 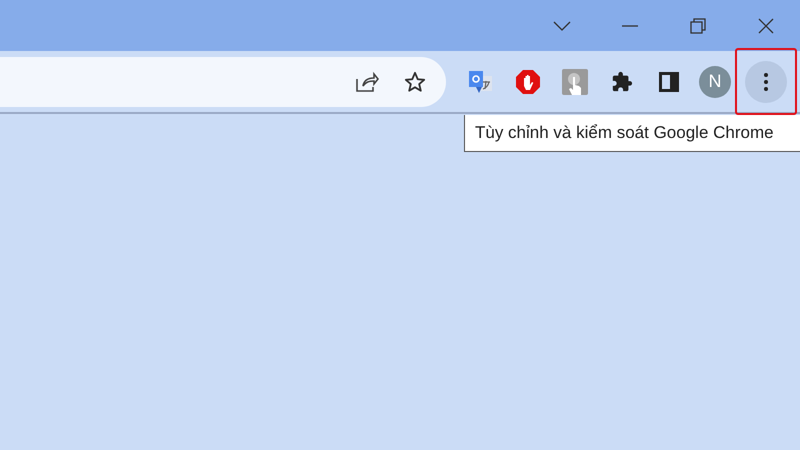 I want to click on restore-icon, so click(x=698, y=26).